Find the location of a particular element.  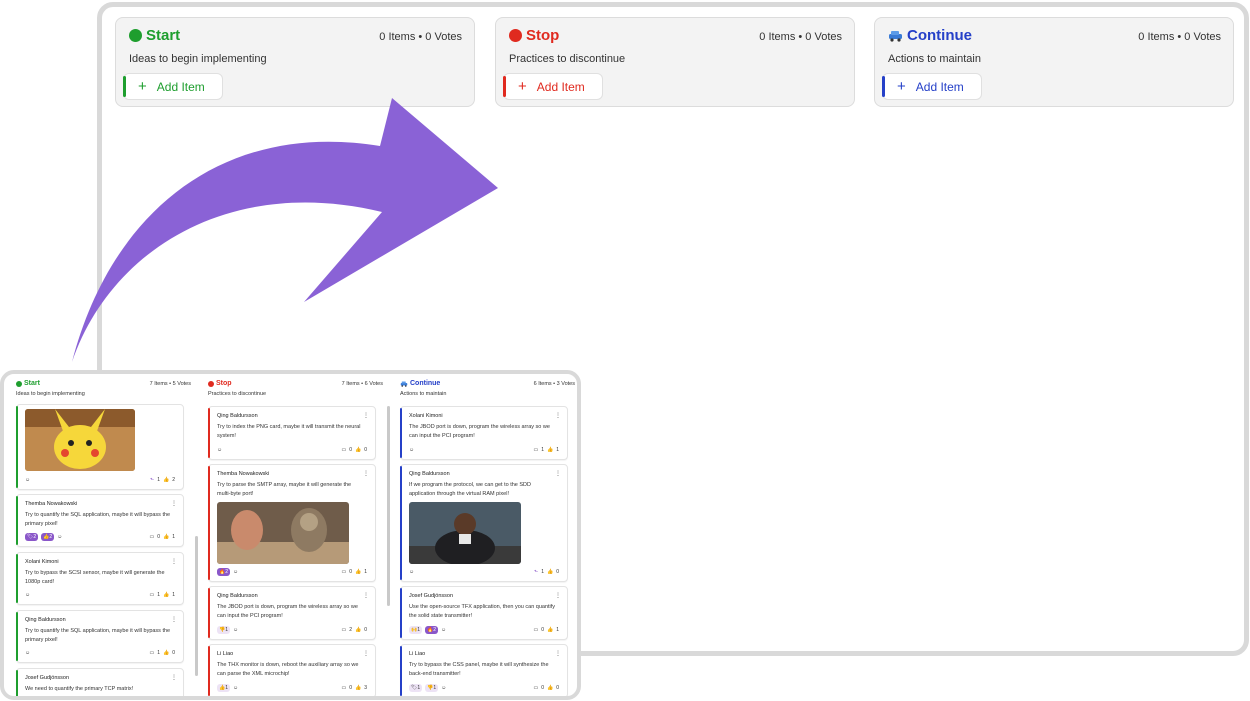

add-item-button-continue: + Add Item is located at coordinates (932, 86).